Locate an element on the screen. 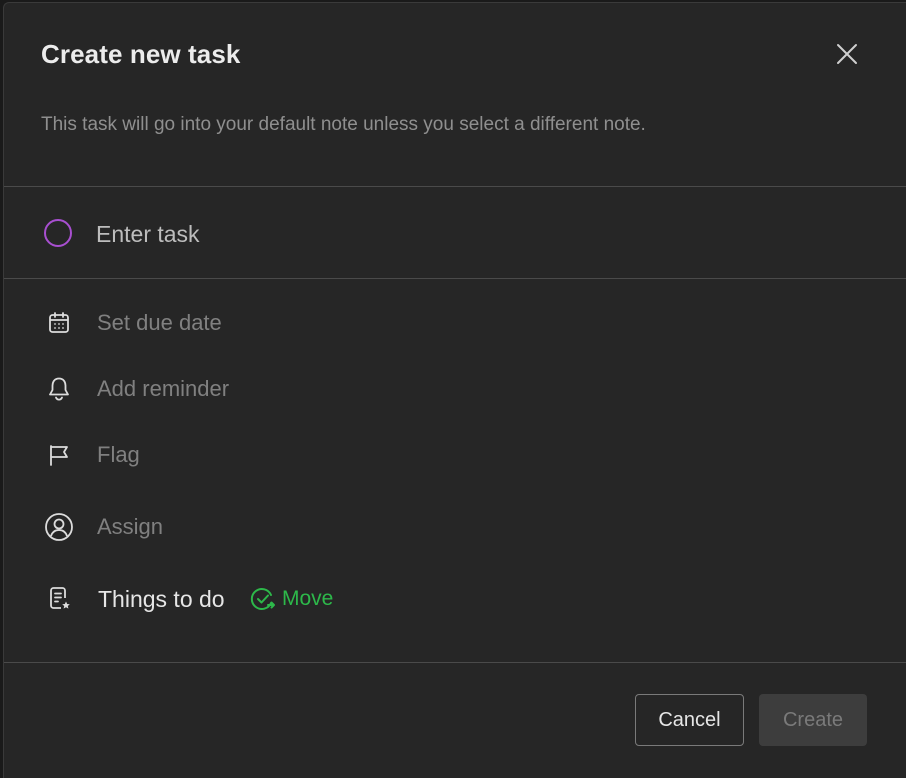 The width and height of the screenshot is (906, 778). assign-label: Assign is located at coordinates (130, 526).